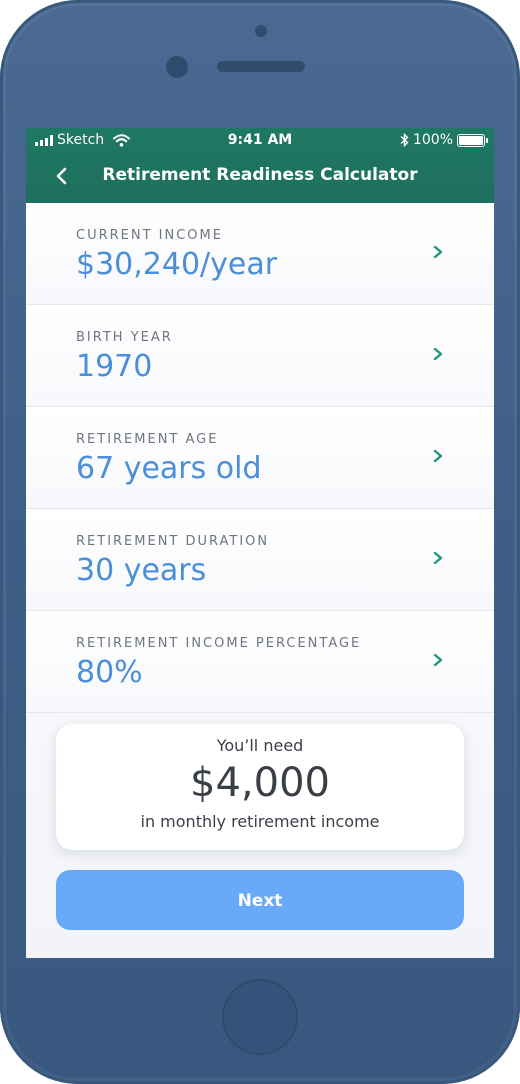 The image size is (520, 1084). I want to click on field-row-retirement-income-percentage: RETIREMENT INCOME PERCENTAGE 80%, so click(260, 662).